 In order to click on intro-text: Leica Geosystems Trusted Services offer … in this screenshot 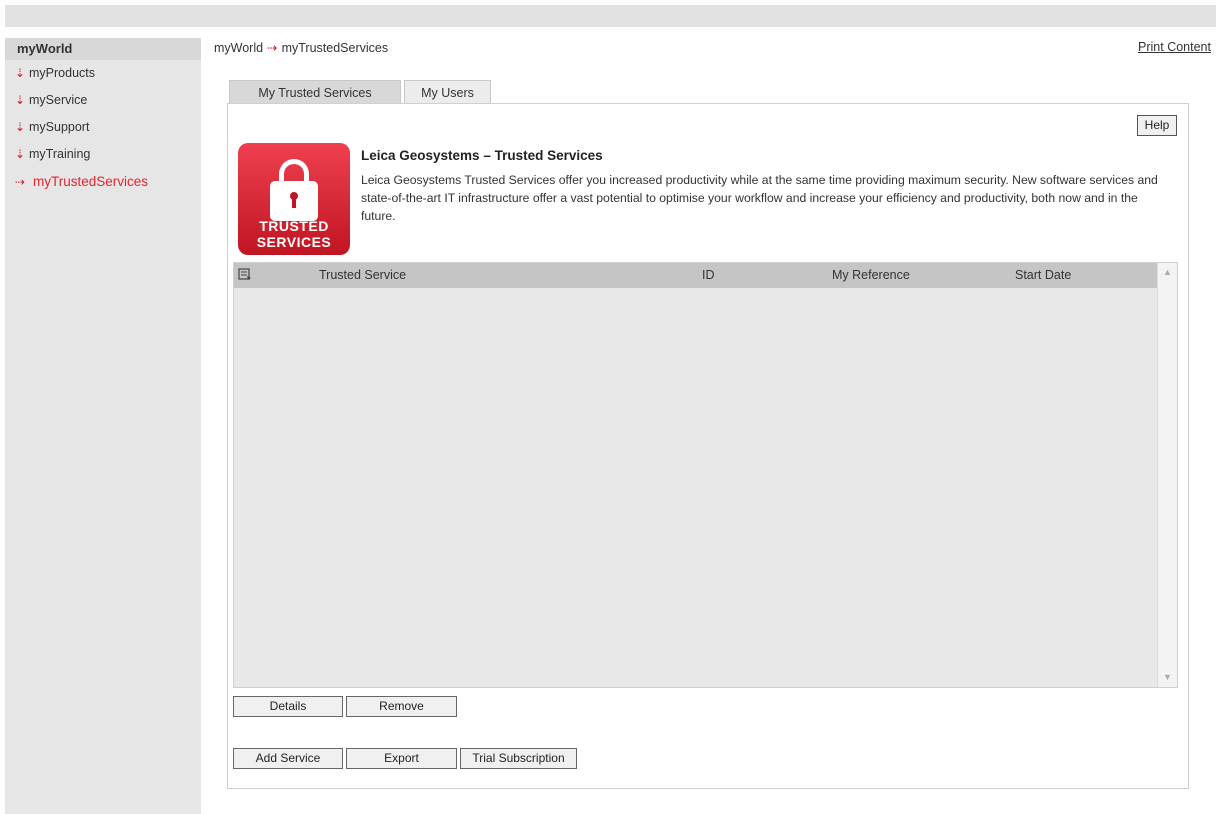, I will do `click(759, 198)`.